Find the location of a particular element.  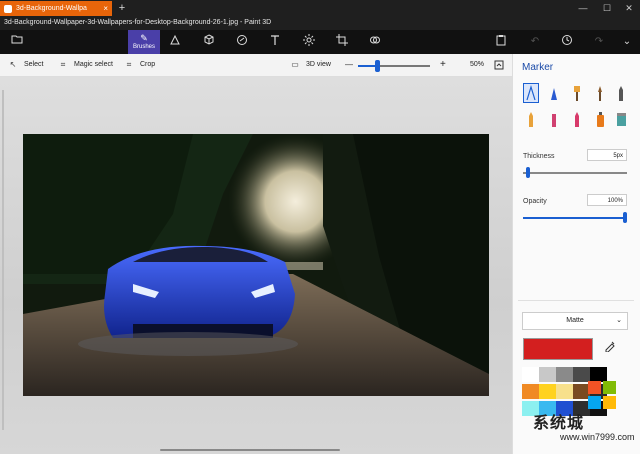

main-toolbar is located at coordinates (320, 42).